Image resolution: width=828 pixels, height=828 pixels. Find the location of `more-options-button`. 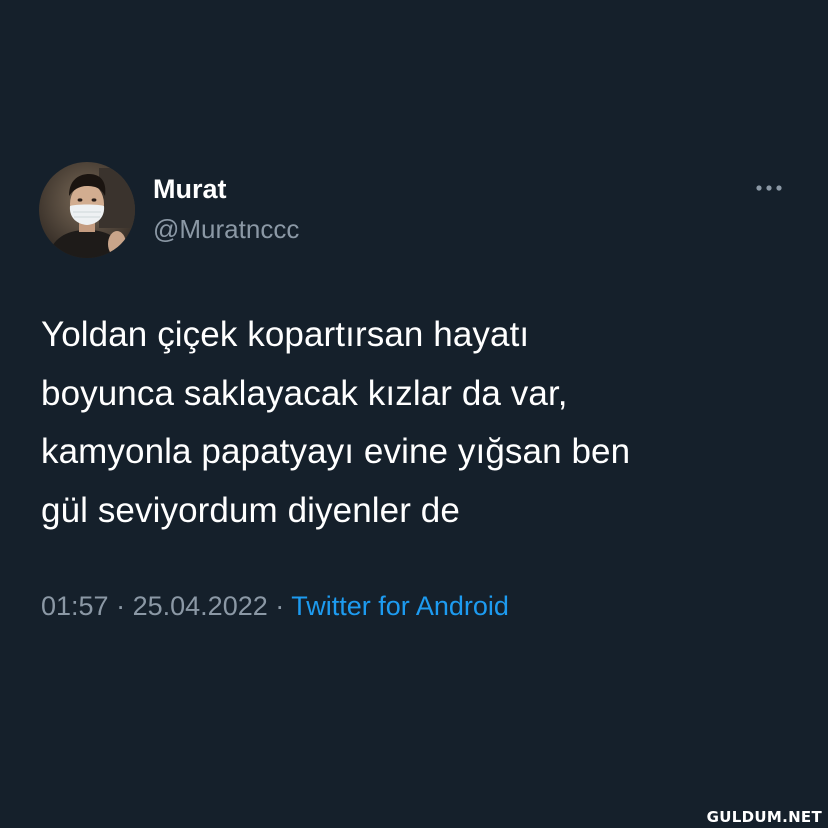

more-options-button is located at coordinates (770, 188).